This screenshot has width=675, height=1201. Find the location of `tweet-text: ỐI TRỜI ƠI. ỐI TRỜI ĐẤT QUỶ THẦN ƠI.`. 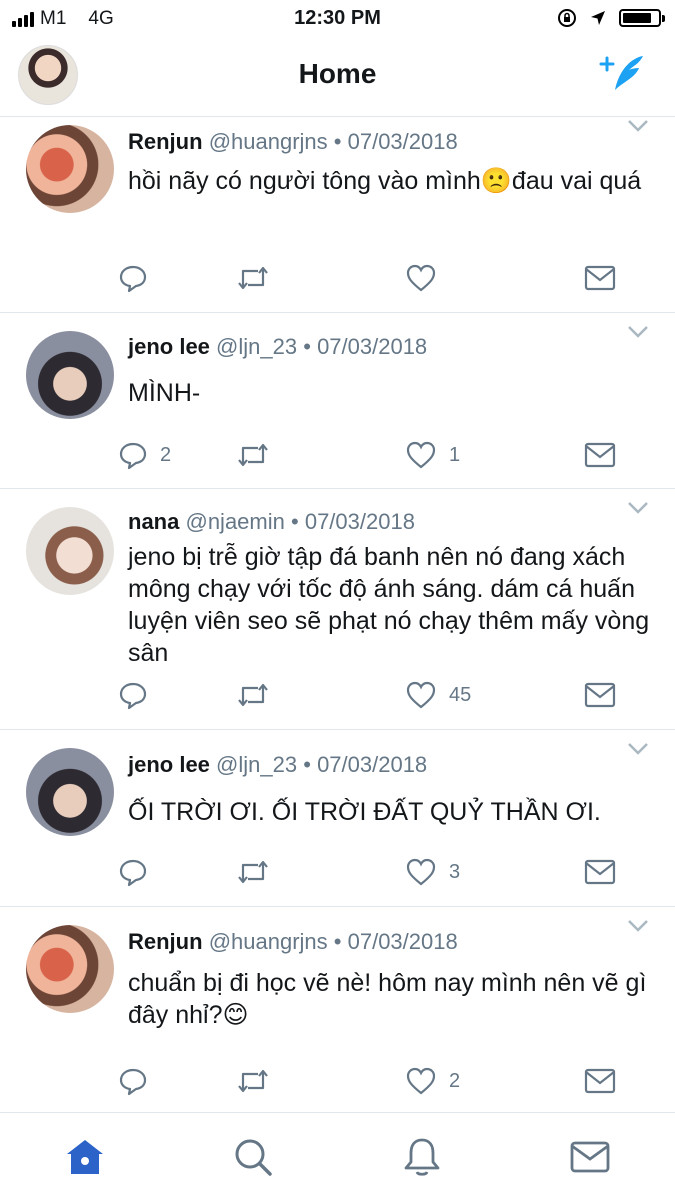

tweet-text: ỐI TRỜI ƠI. ỐI TRỜI ĐẤT QUỶ THẦN ƠI. is located at coordinates (364, 812).